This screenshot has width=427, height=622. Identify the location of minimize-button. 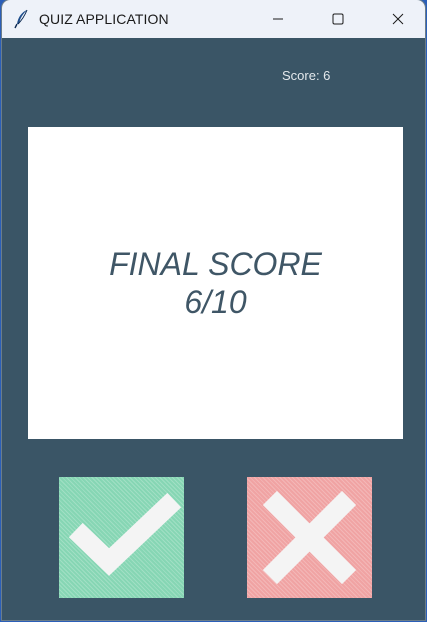
(278, 19).